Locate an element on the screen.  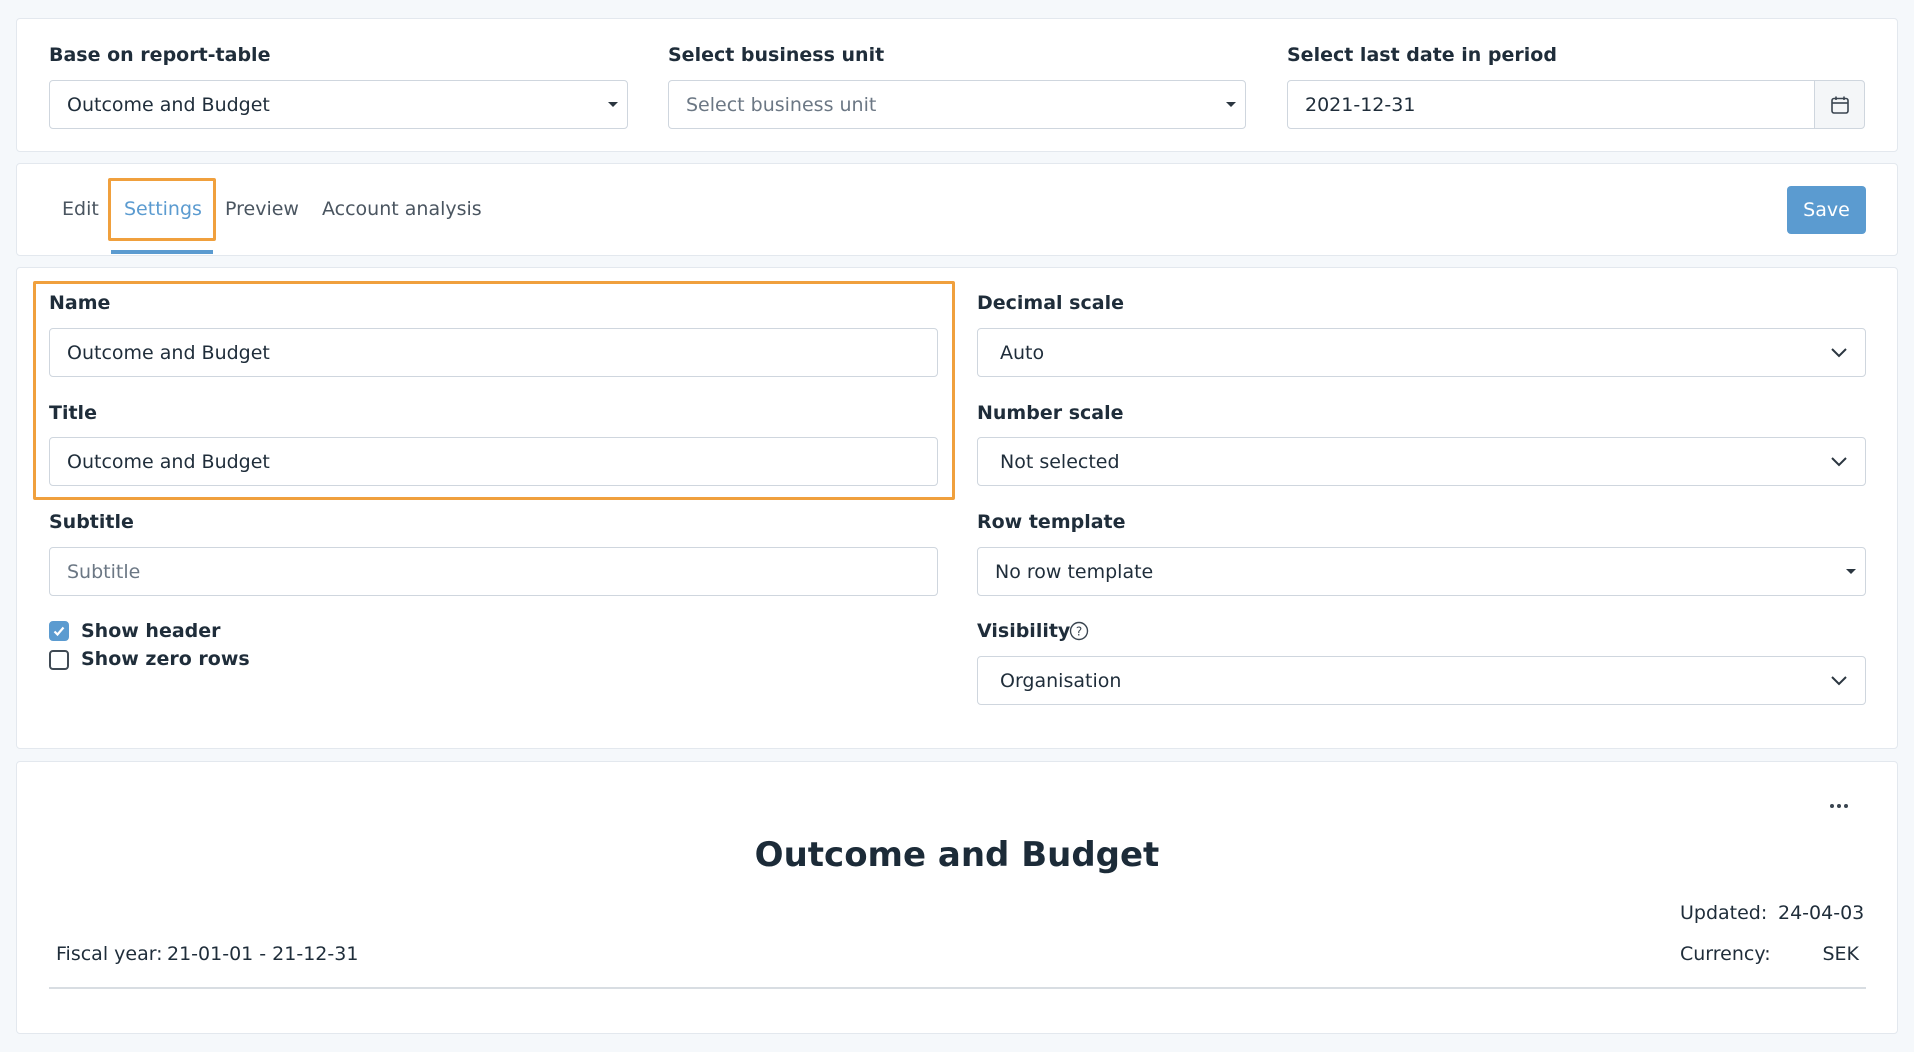
checkmark-icon is located at coordinates (59, 631).